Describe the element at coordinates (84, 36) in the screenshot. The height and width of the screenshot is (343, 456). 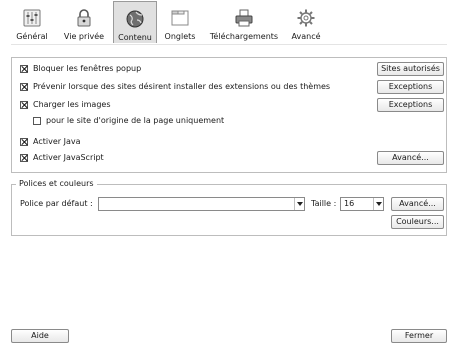
I see `tab-privacy-label: Vie privée` at that location.